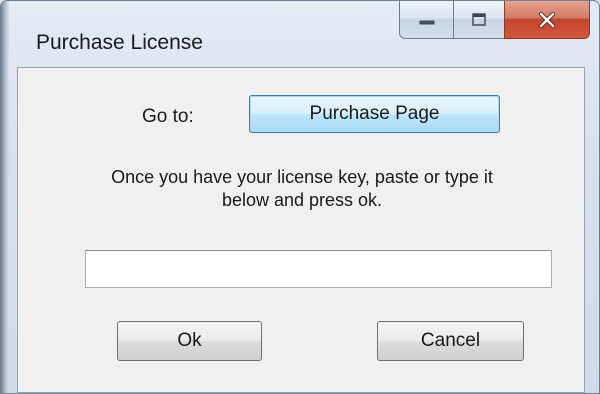  What do you see at coordinates (450, 341) in the screenshot?
I see `cancel-button: Cancel` at bounding box center [450, 341].